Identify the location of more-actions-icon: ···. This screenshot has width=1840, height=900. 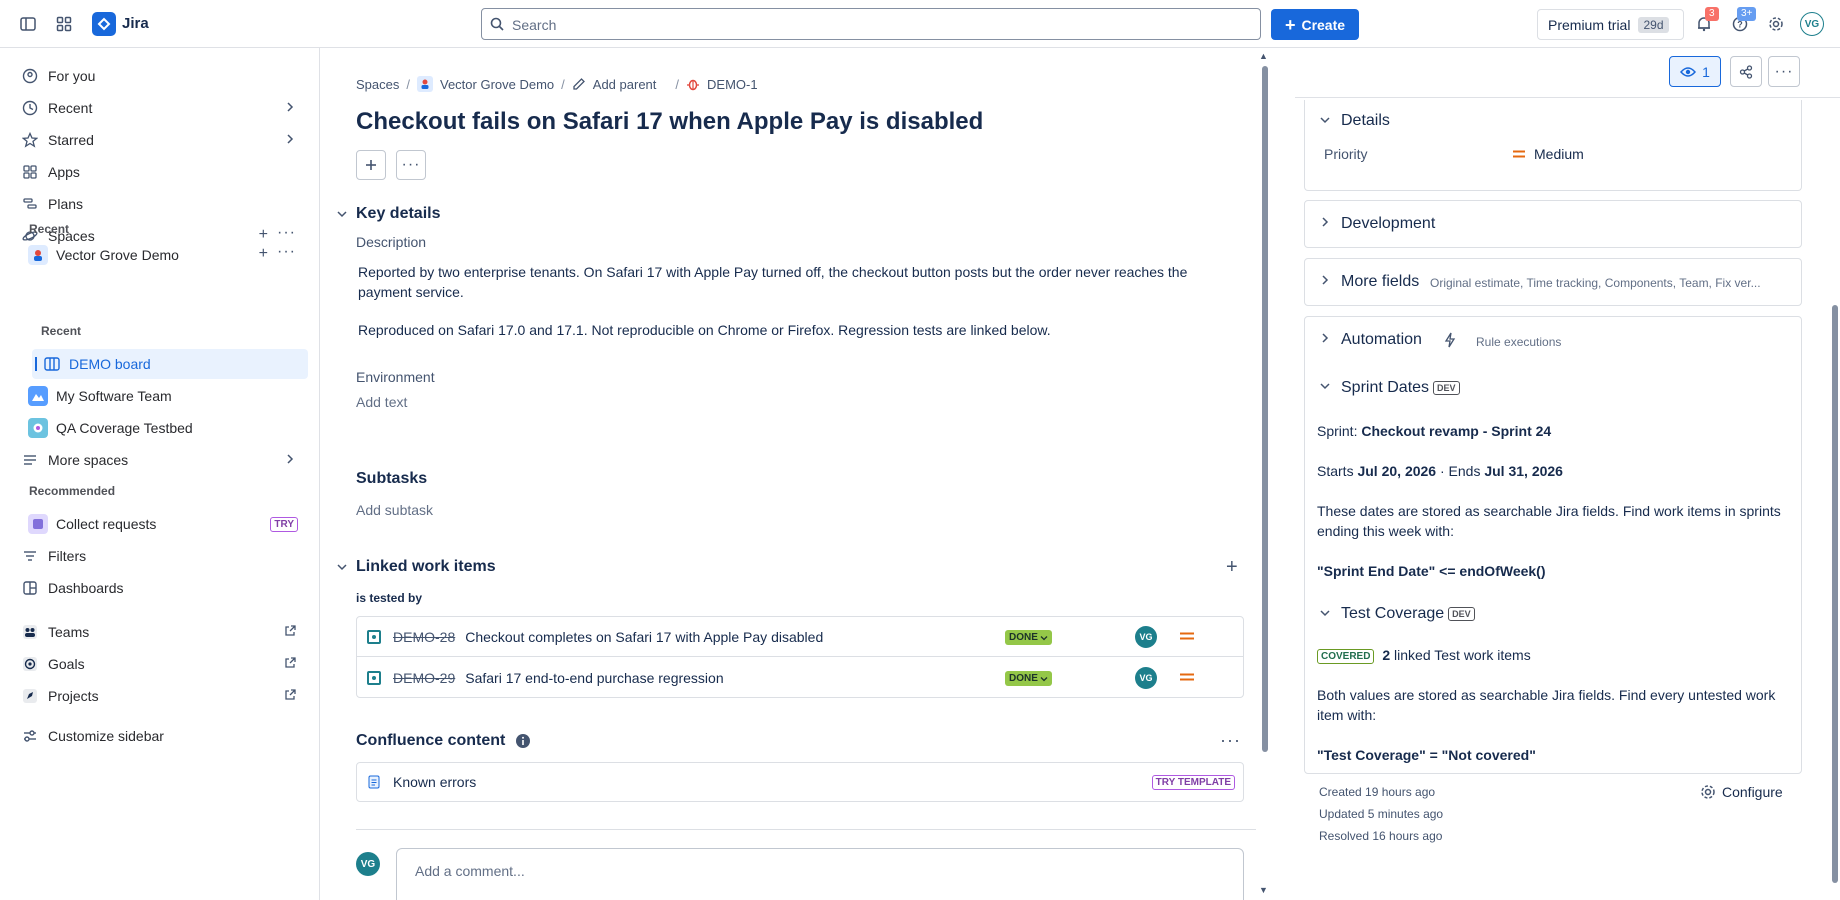
(286, 252).